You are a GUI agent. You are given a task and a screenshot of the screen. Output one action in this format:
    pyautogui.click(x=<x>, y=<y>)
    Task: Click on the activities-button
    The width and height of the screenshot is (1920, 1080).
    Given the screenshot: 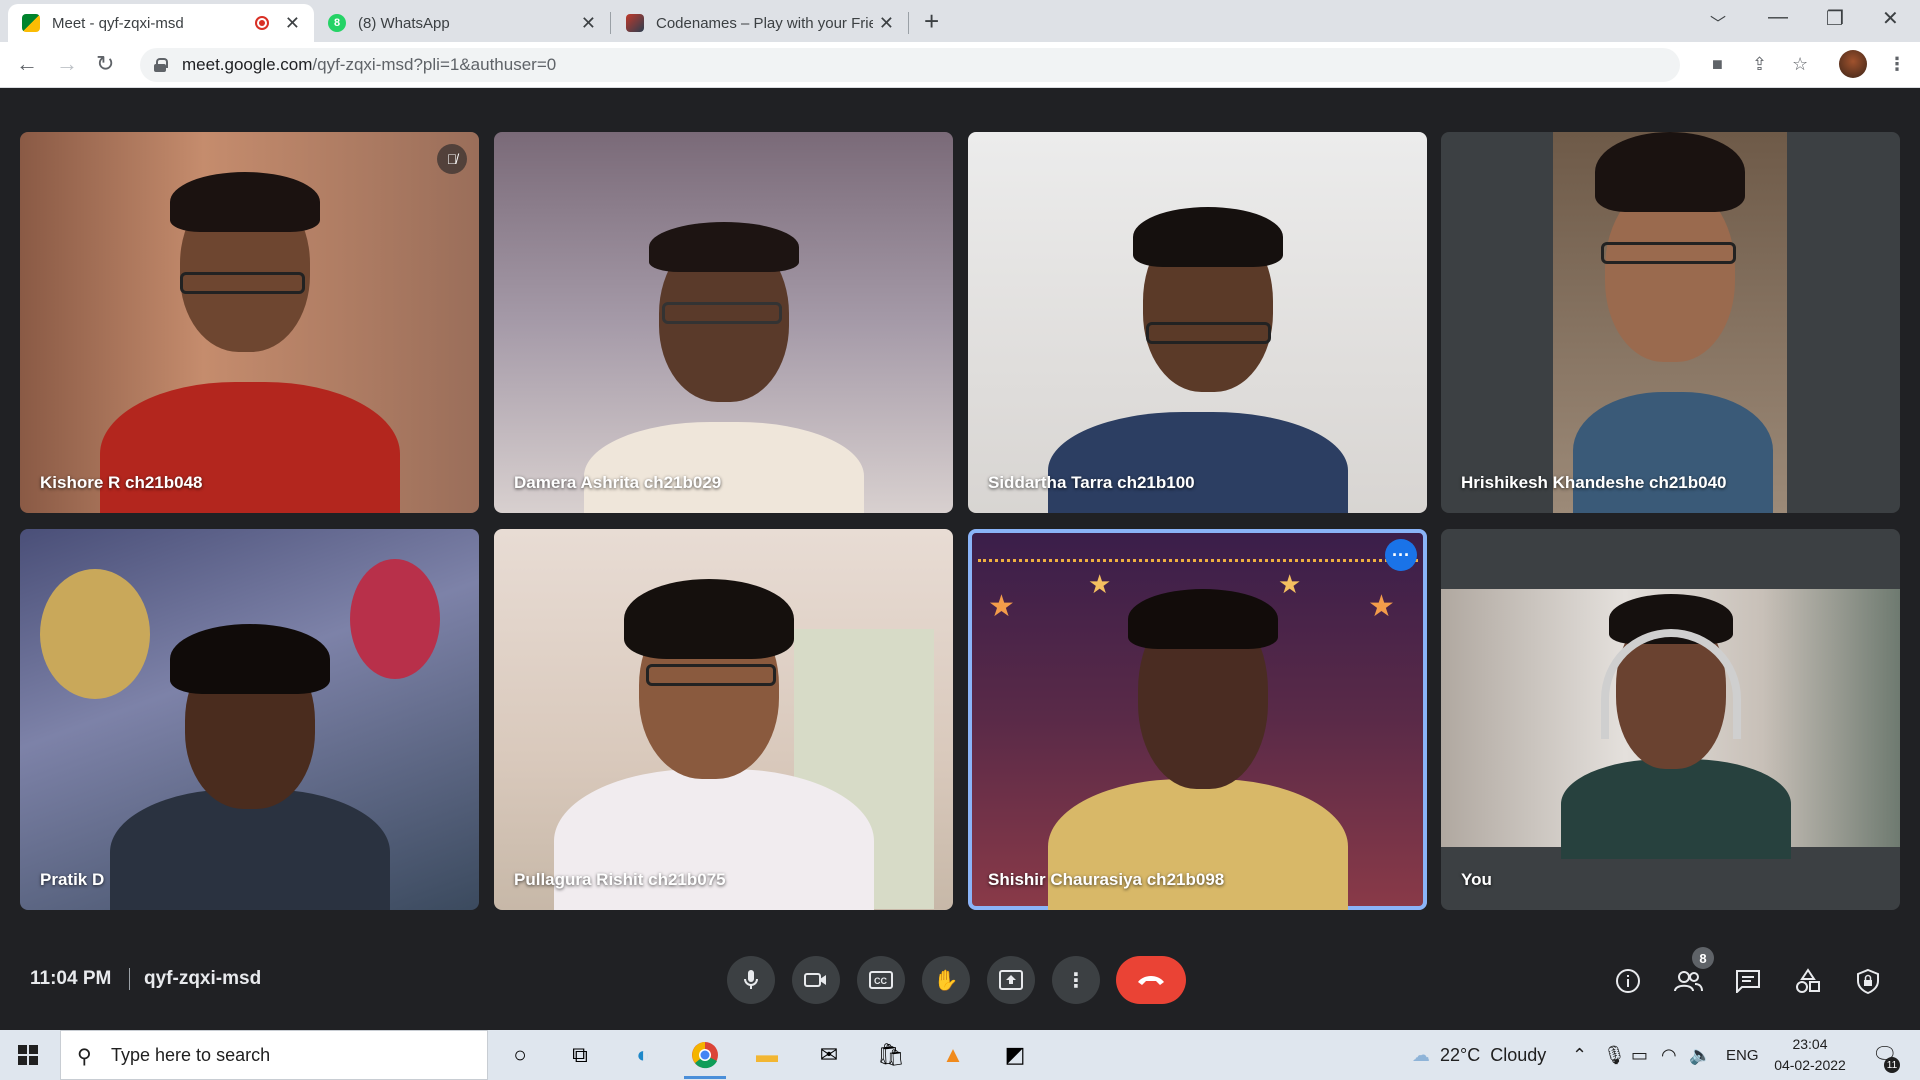 What is the action you would take?
    pyautogui.click(x=1808, y=981)
    